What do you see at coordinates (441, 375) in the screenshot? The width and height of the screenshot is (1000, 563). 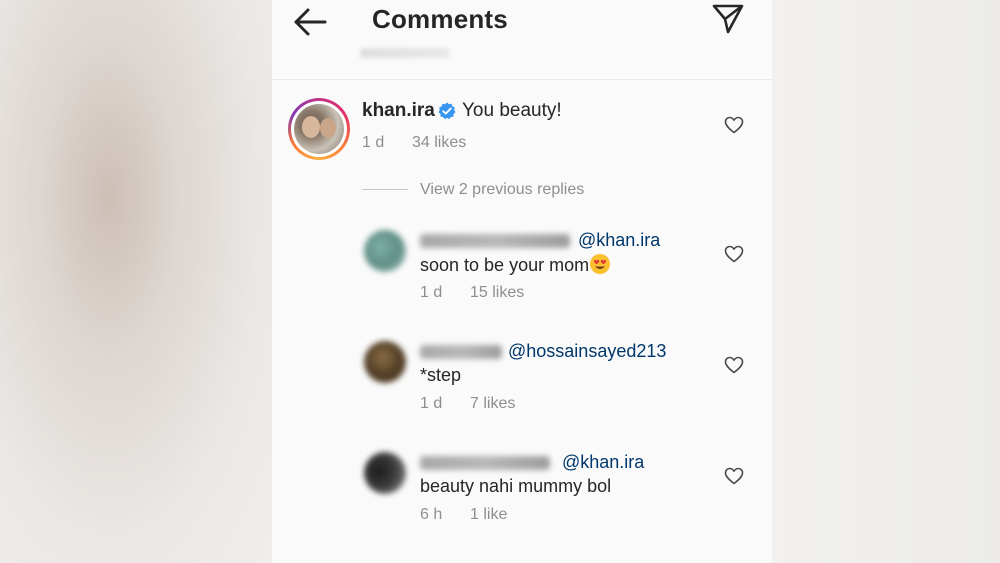 I see `reply-text: *step` at bounding box center [441, 375].